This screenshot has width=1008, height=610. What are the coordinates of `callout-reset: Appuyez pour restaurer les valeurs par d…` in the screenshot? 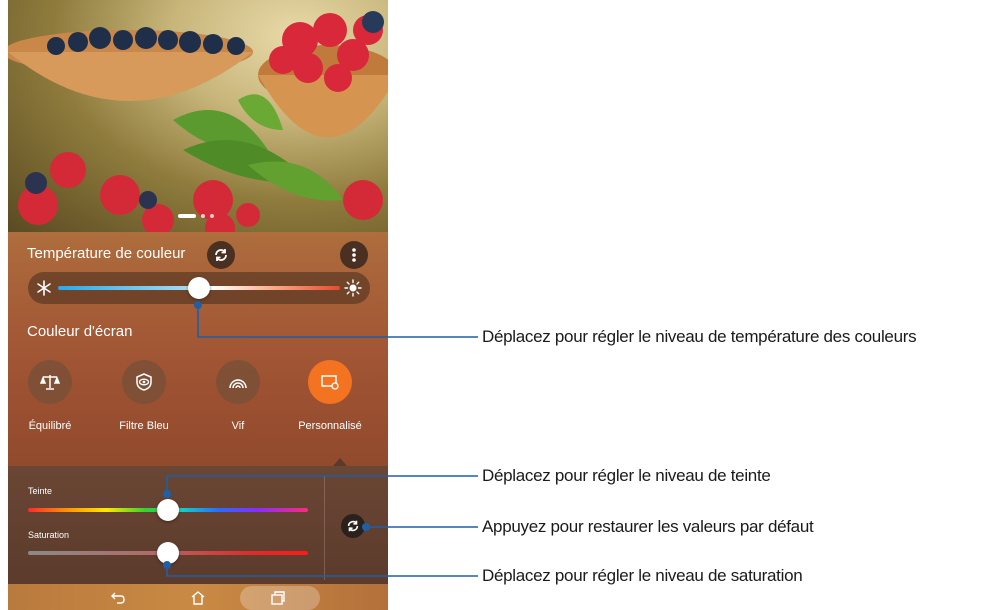 It's located at (648, 526).